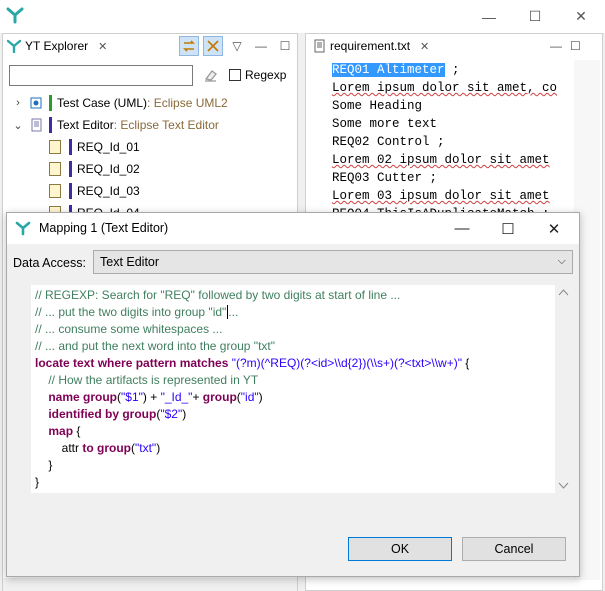 The height and width of the screenshot is (591, 605). Describe the element at coordinates (445, 88) in the screenshot. I see `editor-line: Lorem ipsum dolor sit amet, co` at that location.